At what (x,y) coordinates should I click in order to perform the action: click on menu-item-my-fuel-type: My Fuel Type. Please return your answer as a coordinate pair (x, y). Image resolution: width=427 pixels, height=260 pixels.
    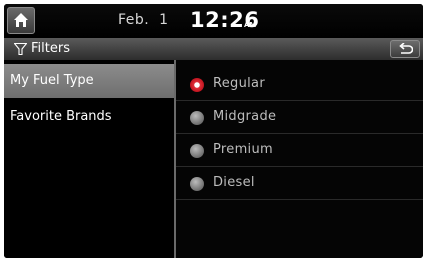
    Looking at the image, I should click on (89, 81).